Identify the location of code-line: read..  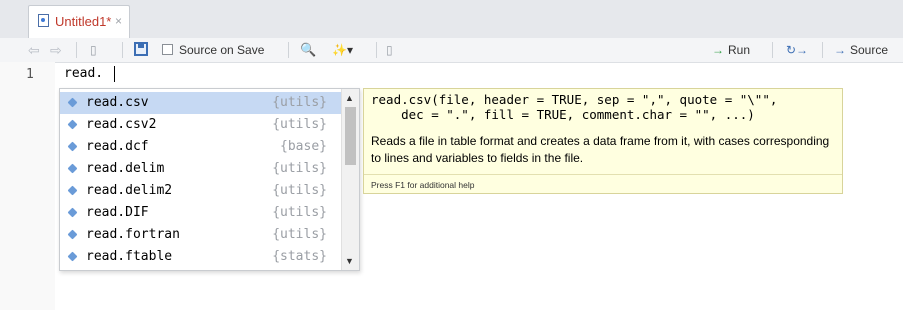
(83, 73).